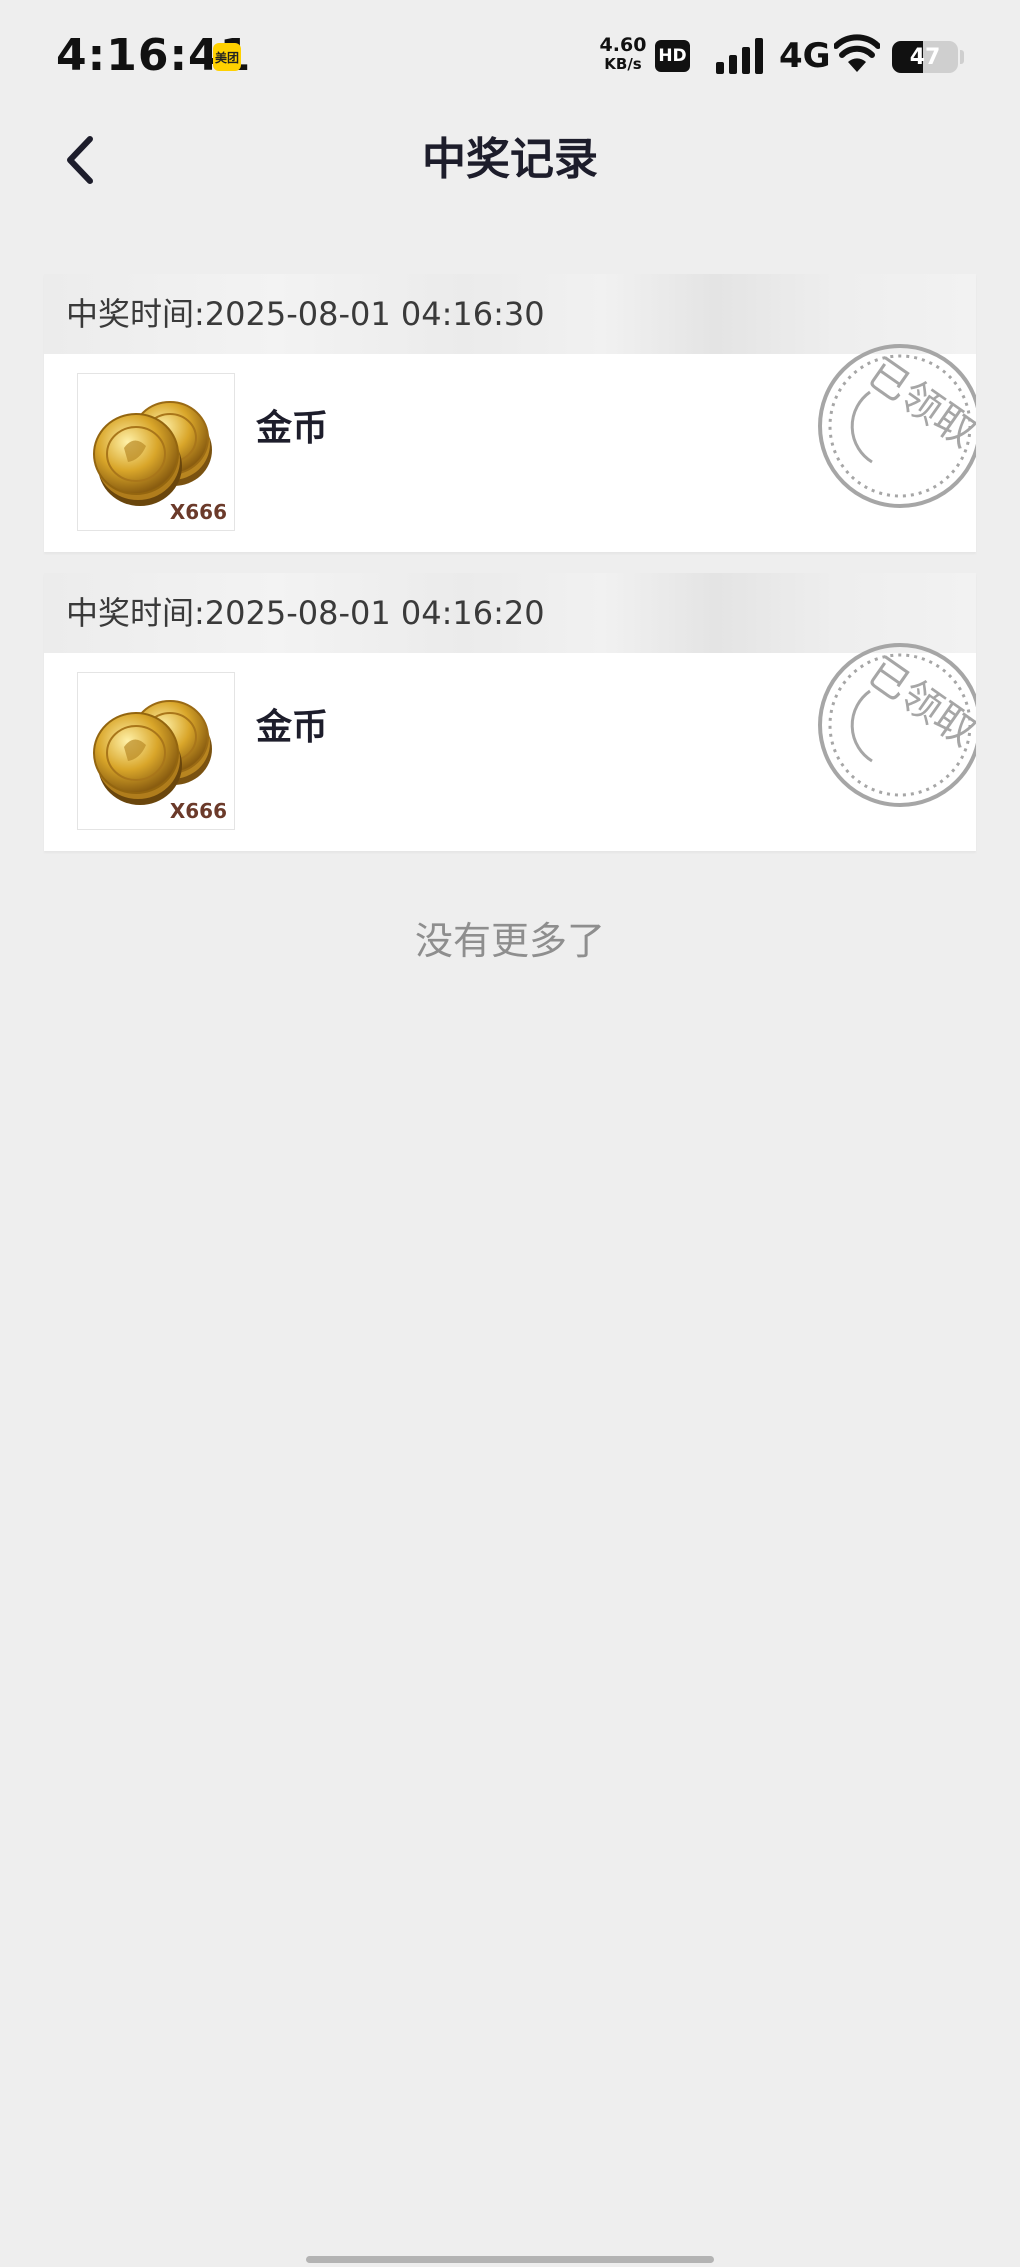 The width and height of the screenshot is (1020, 2267). Describe the element at coordinates (305, 314) in the screenshot. I see `record-time: 中奖时间:2025-08-01 04:16:30` at that location.